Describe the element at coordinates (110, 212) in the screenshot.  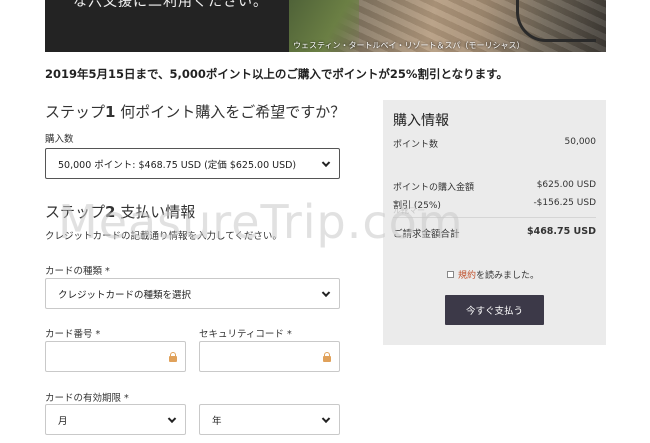
I see `step2-title-number: 2` at that location.